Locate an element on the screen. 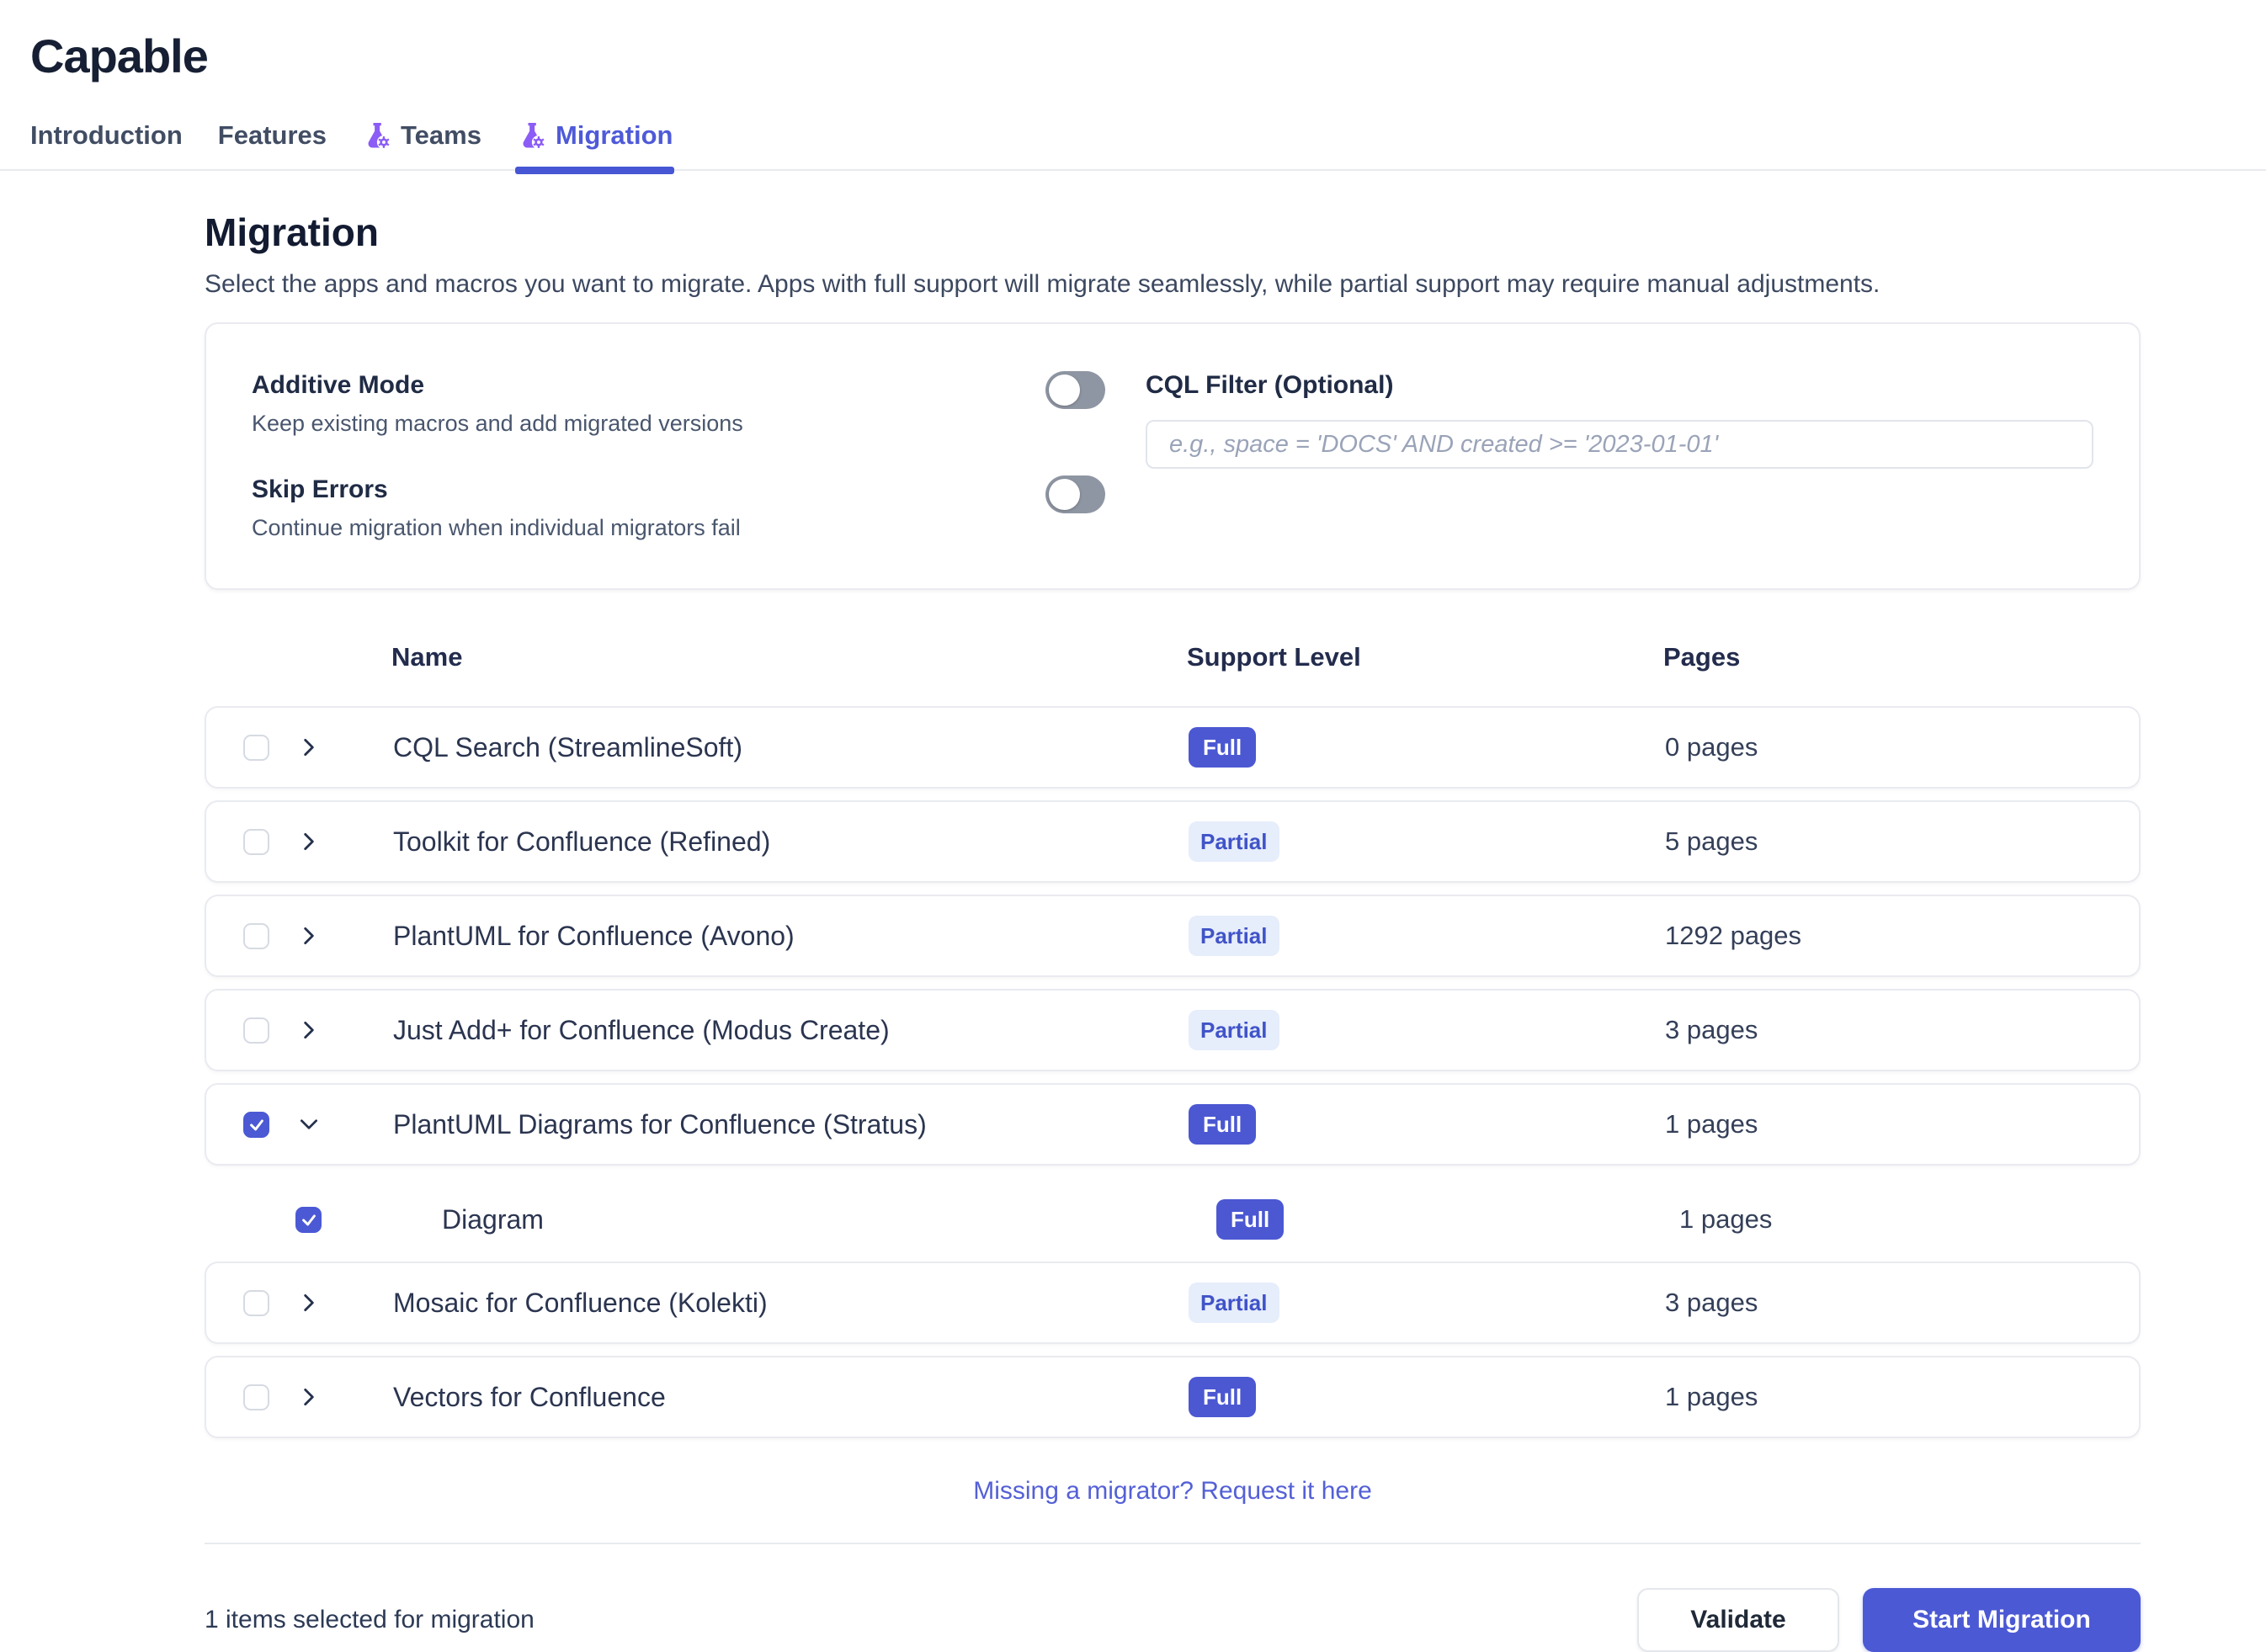  tab-bar: Introduction Features Teams Migration is located at coordinates (1133, 147).